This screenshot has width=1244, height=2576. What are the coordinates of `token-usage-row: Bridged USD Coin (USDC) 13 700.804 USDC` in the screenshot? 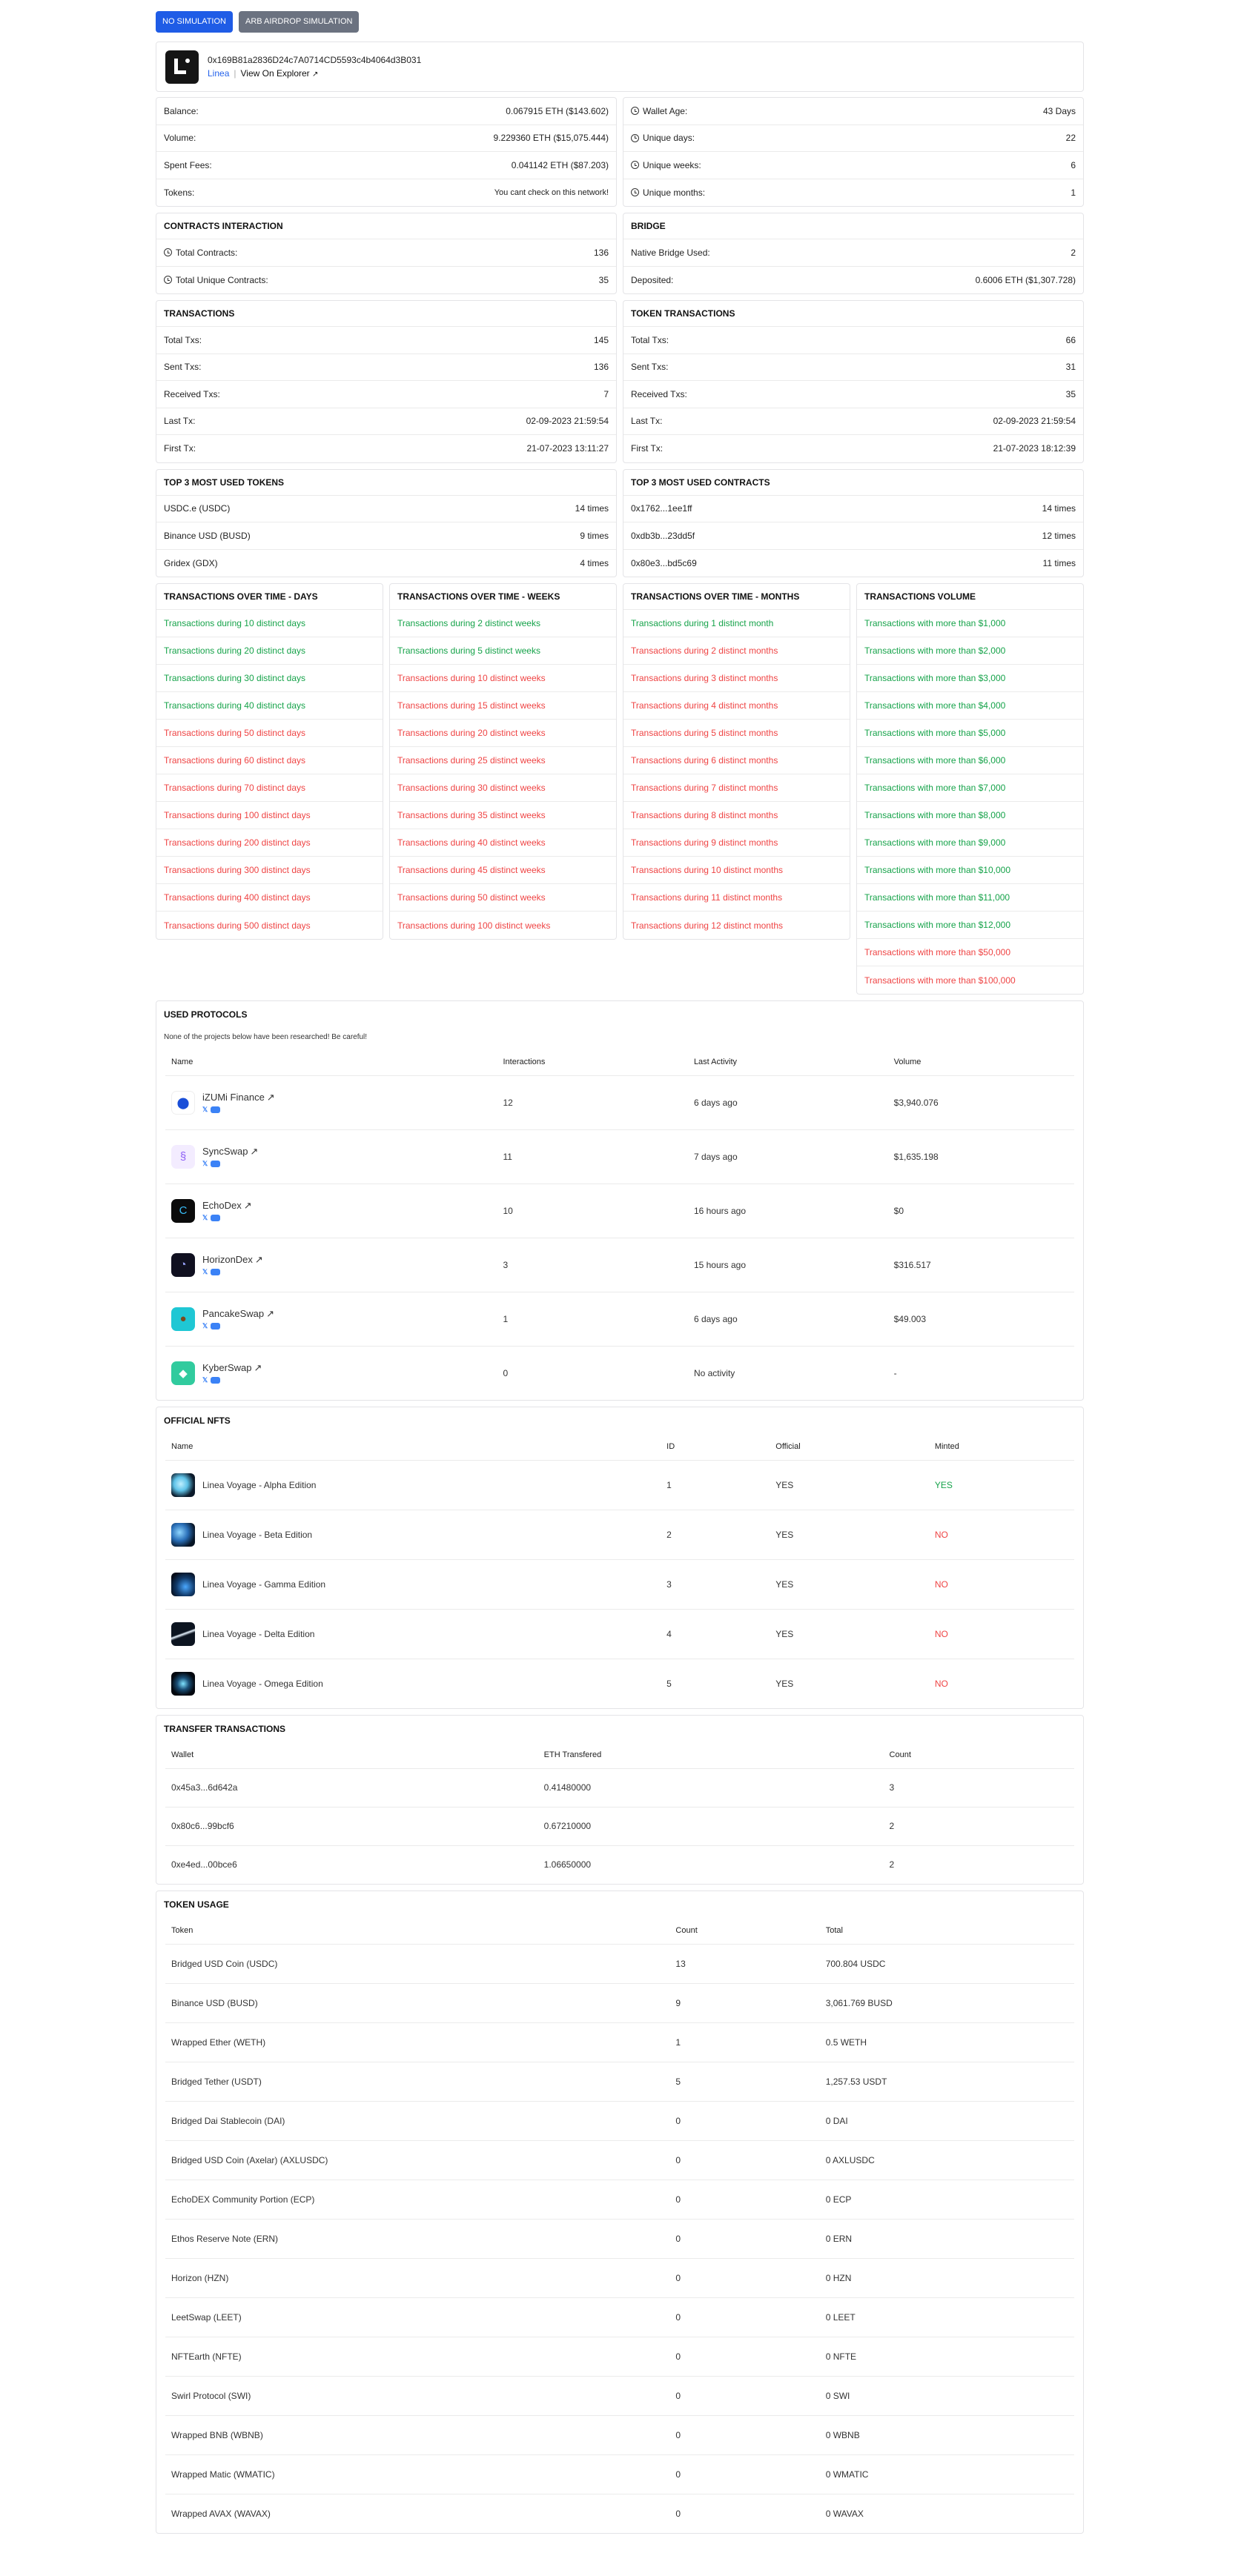 It's located at (619, 1964).